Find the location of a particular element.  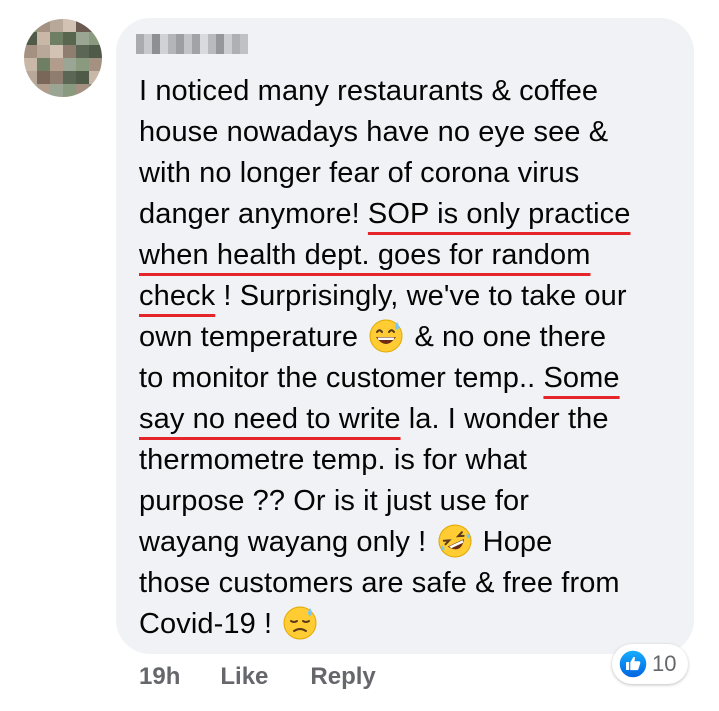

comment-line: I noticed many restaurants & coffee is located at coordinates (411, 91).